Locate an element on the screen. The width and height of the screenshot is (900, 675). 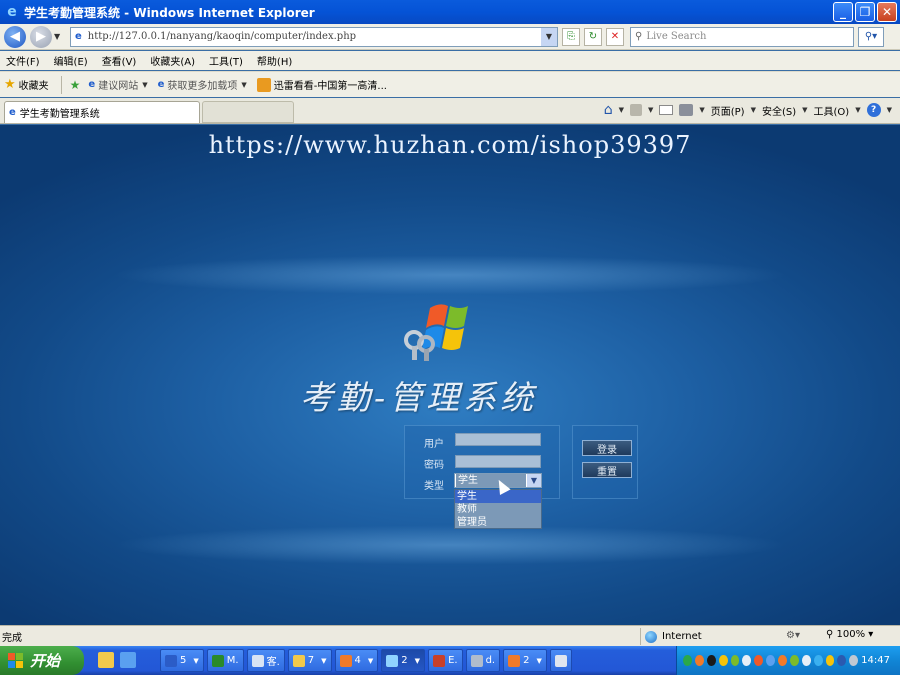
start-button: 开始 is located at coordinates (42, 660).